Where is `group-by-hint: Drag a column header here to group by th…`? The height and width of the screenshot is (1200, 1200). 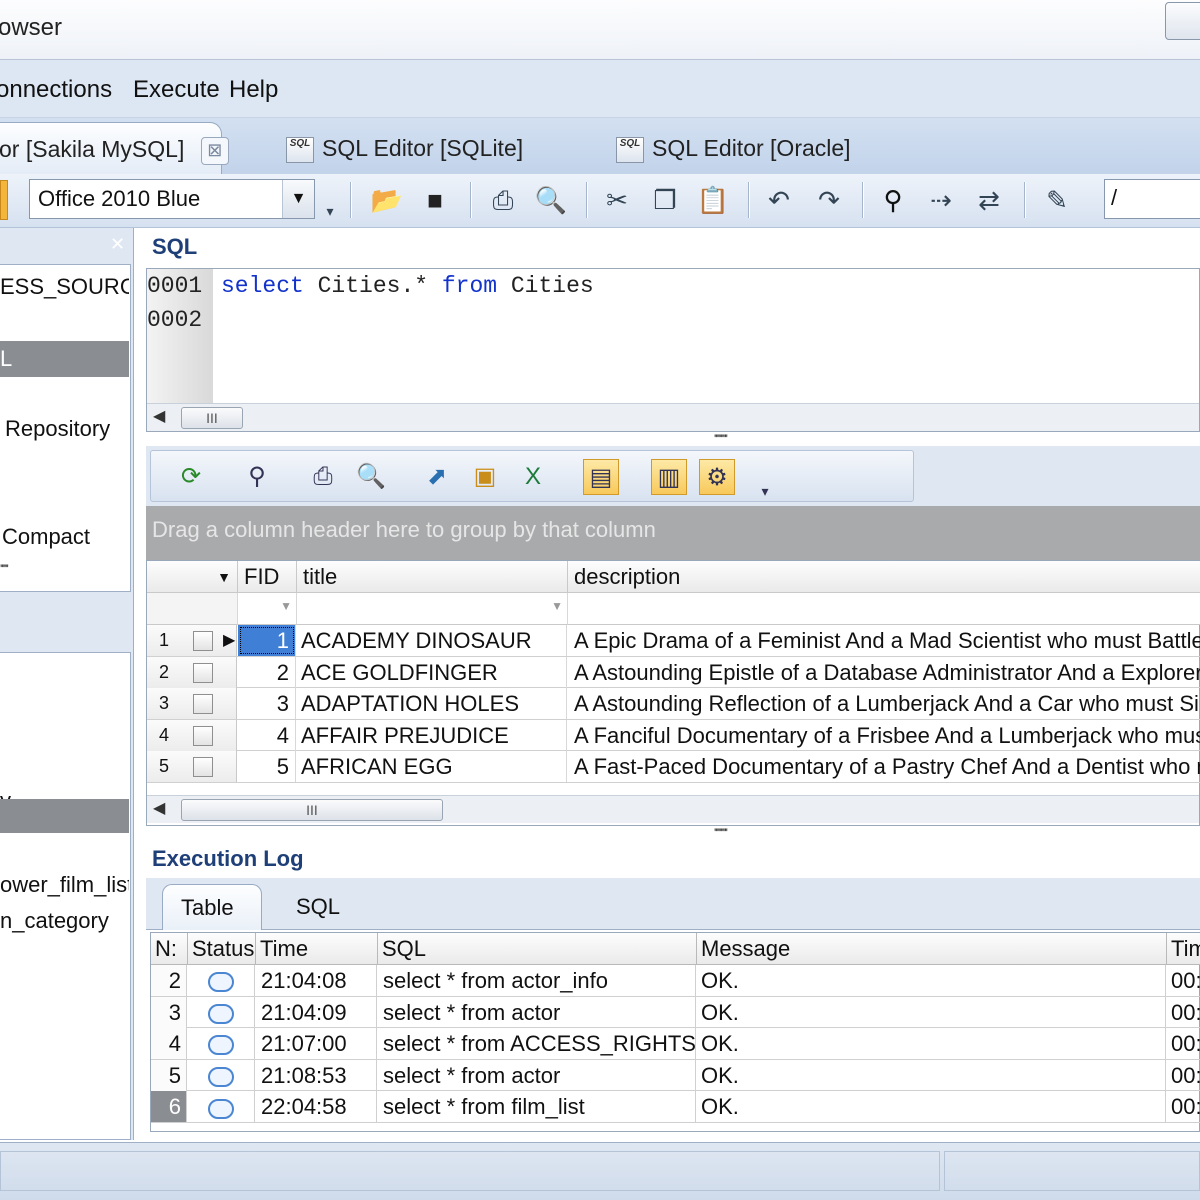
group-by-hint: Drag a column header here to group by th… is located at coordinates (673, 533).